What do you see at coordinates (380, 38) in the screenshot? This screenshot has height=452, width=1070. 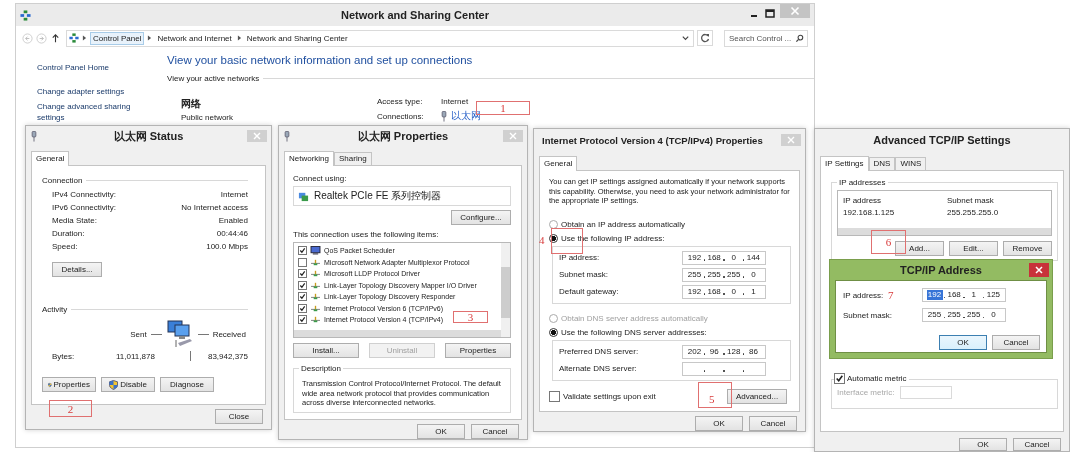 I see `address-bar: Control Panel Network and Internet Network and Sharing Center` at bounding box center [380, 38].